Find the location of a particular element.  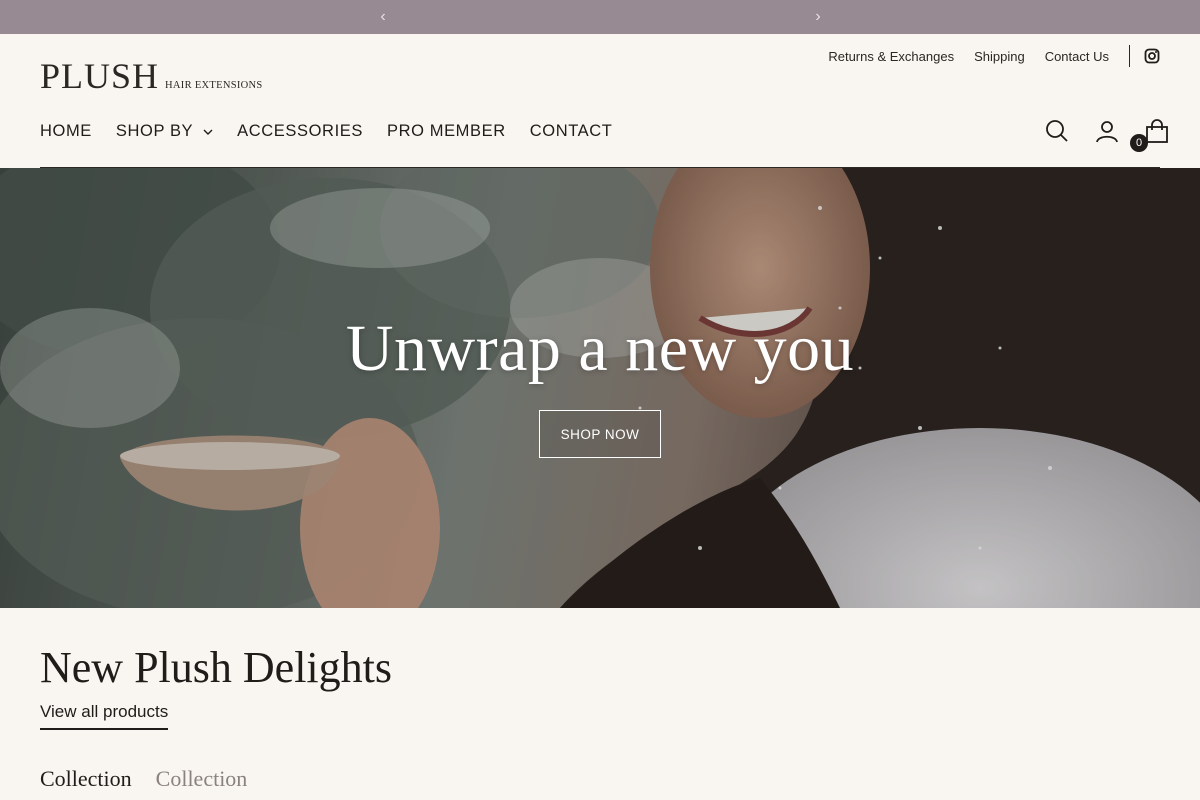

utility-links: Returns & Exchanges Shipping Contact Us is located at coordinates (984, 56).